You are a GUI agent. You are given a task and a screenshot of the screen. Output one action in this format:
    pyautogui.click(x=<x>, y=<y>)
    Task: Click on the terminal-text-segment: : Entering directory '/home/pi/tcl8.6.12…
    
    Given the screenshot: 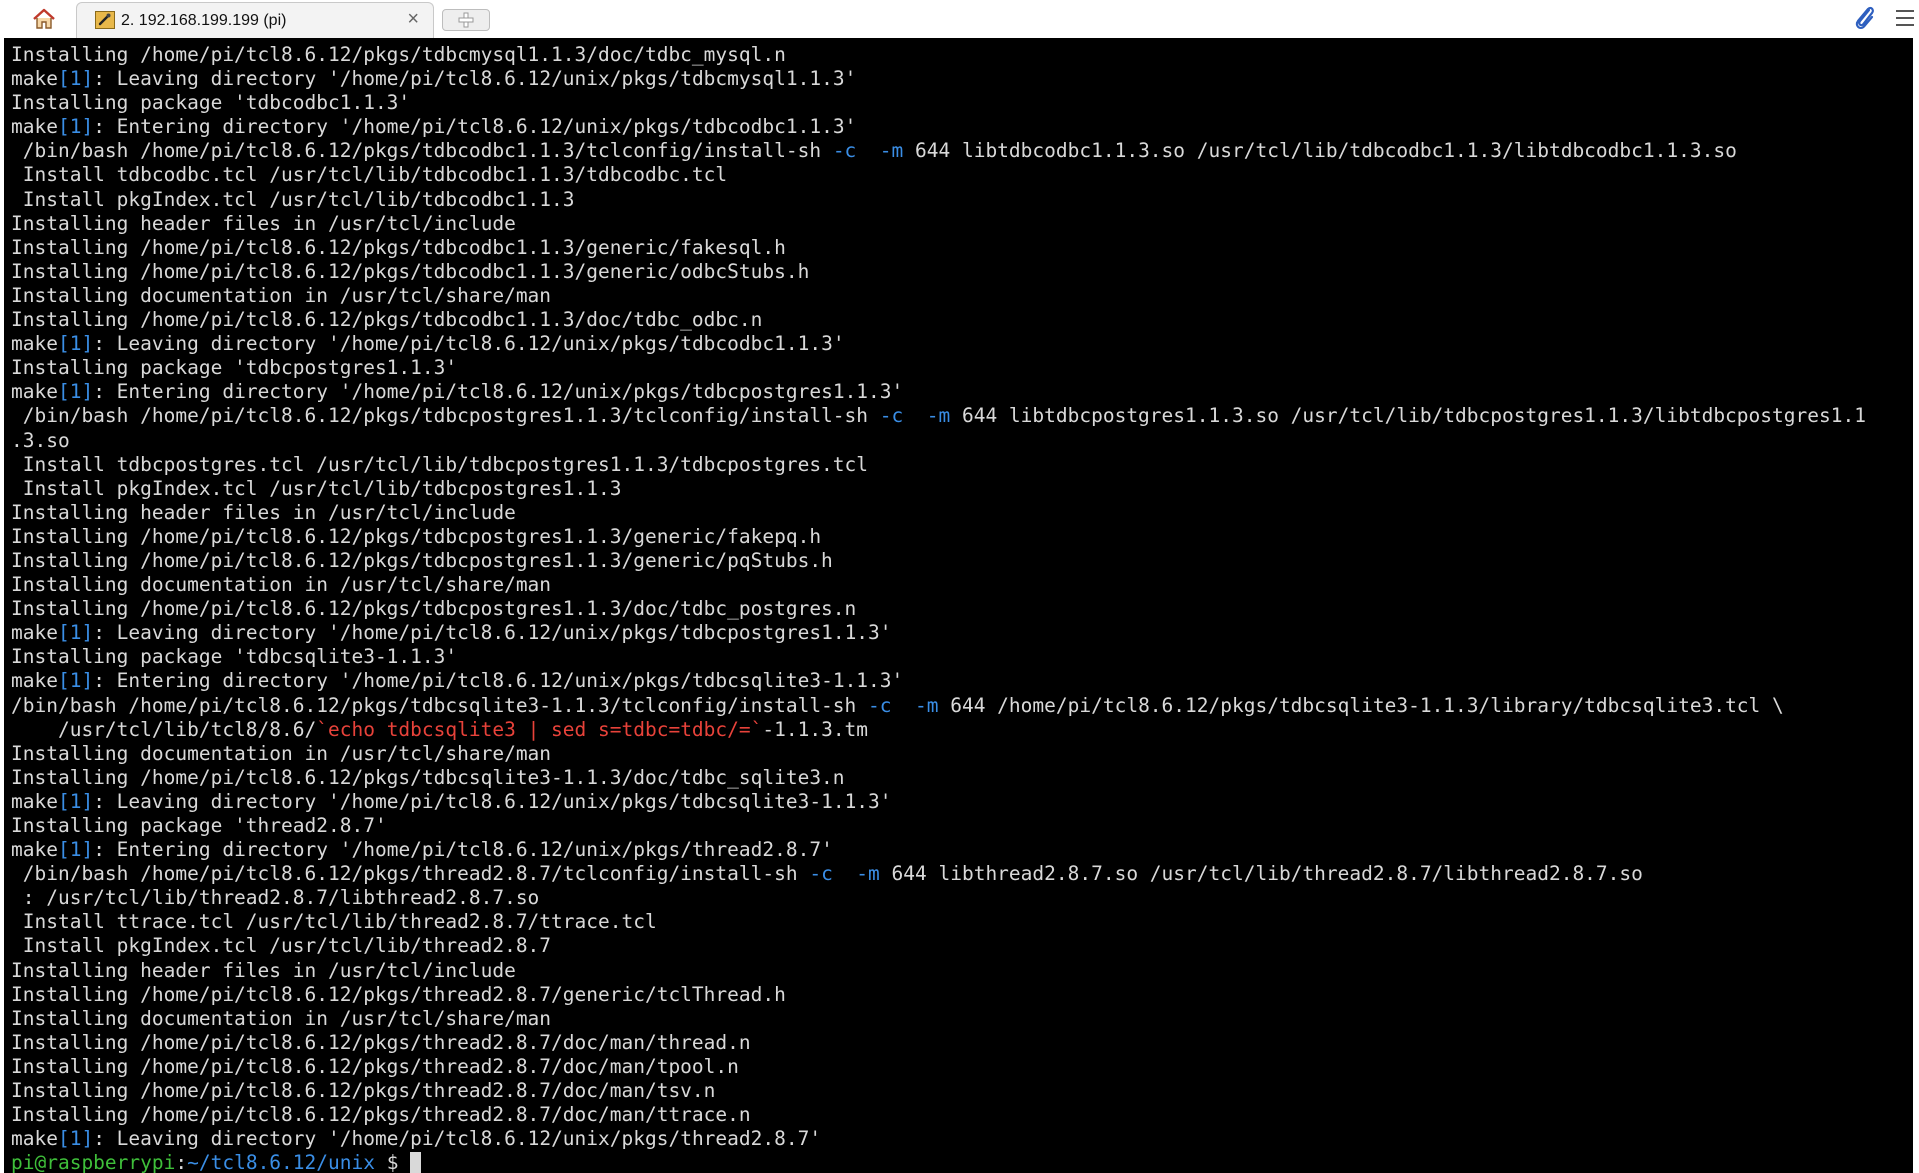 What is the action you would take?
    pyautogui.click(x=498, y=681)
    